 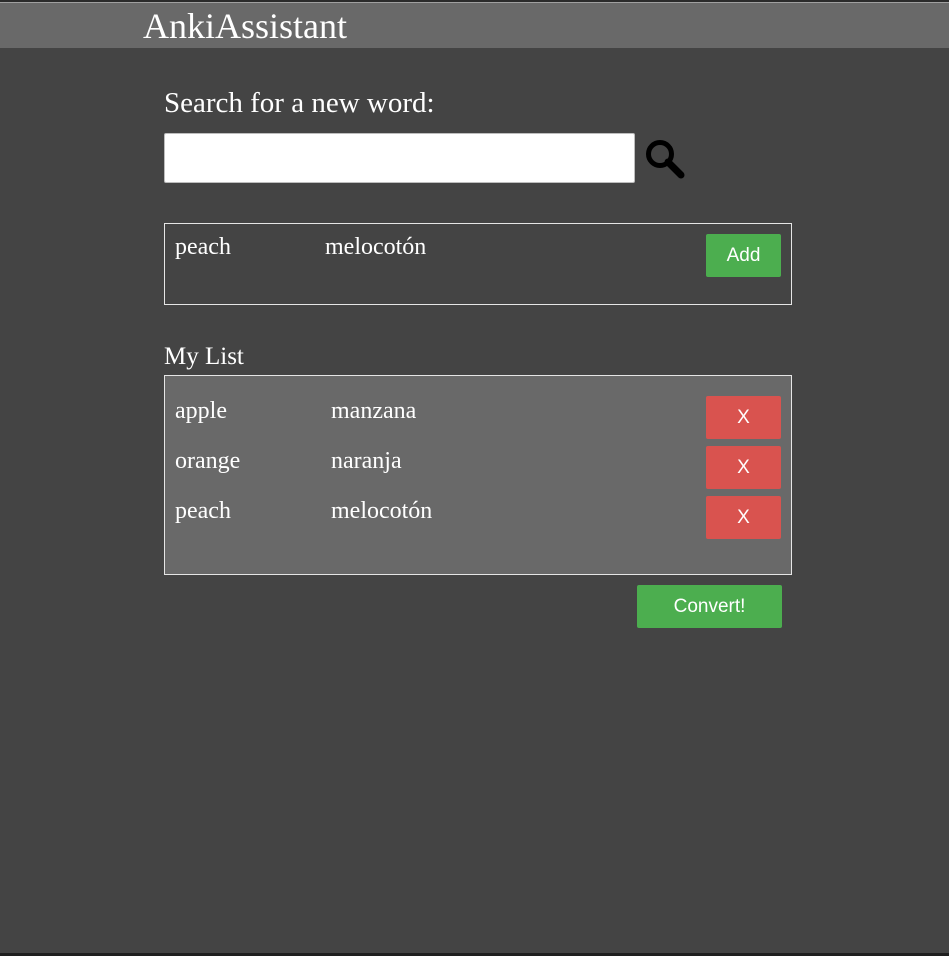 What do you see at coordinates (299, 103) in the screenshot?
I see `search-heading: Search for a new word:` at bounding box center [299, 103].